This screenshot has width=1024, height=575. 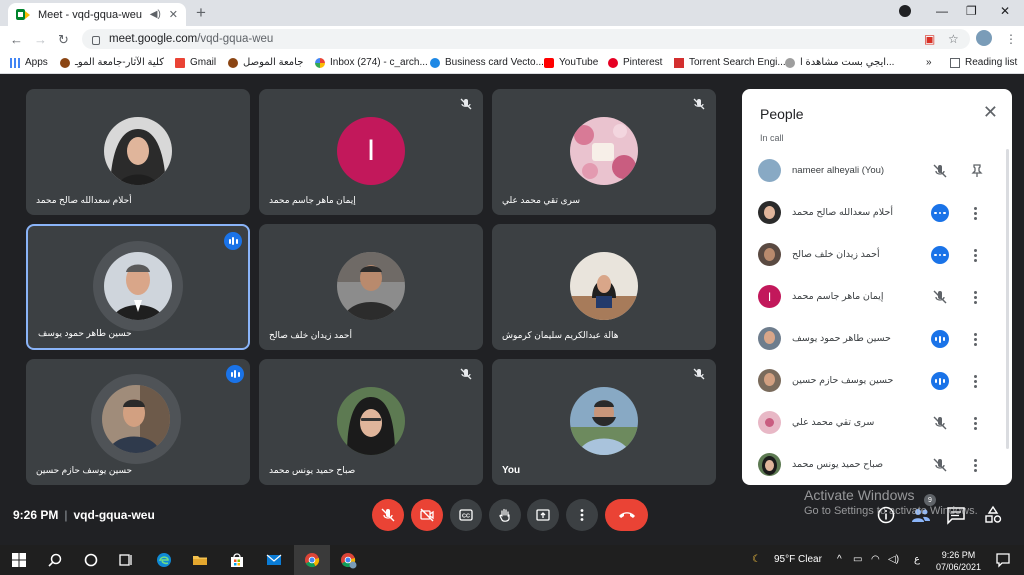 What do you see at coordinates (873, 464) in the screenshot?
I see `people-row: صباح حميد يونس محمد` at bounding box center [873, 464].